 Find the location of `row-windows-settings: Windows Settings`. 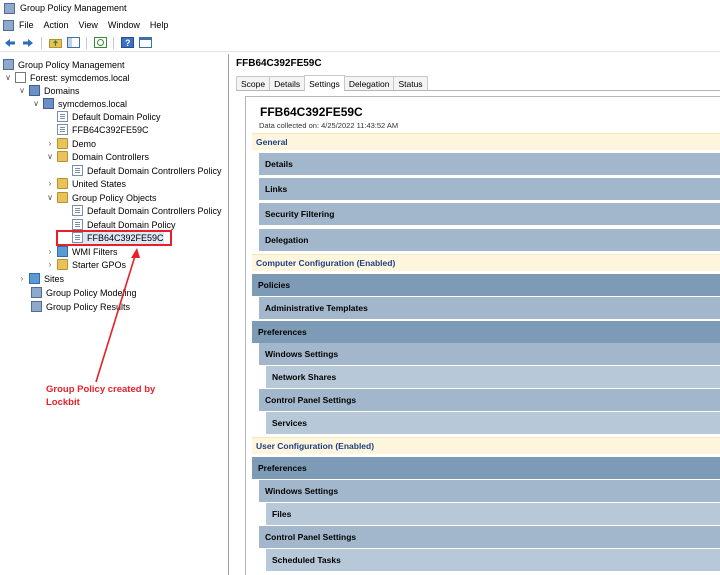

row-windows-settings: Windows Settings is located at coordinates (489, 354).